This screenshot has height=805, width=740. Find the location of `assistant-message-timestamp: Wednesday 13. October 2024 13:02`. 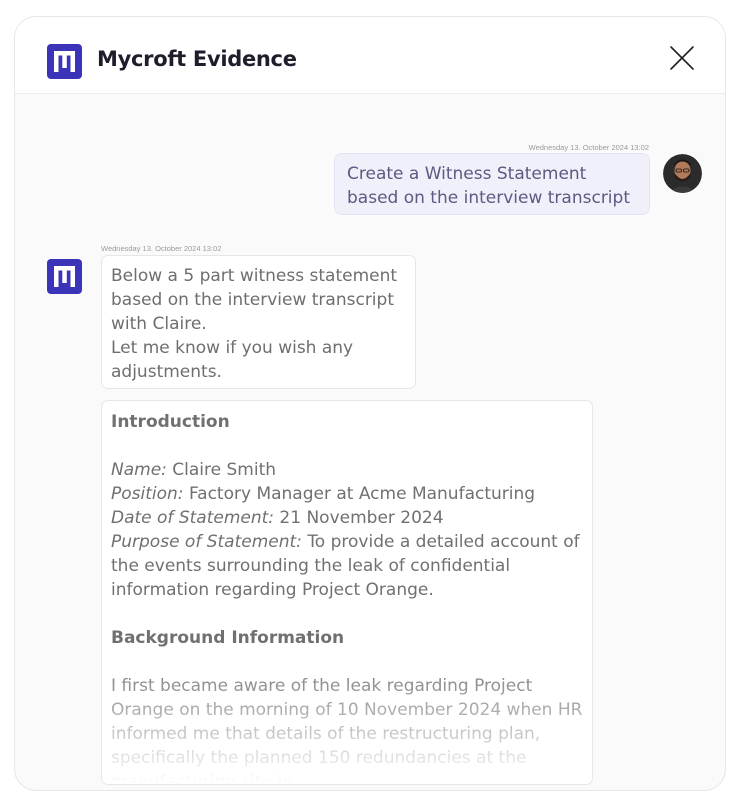

assistant-message-timestamp: Wednesday 13. October 2024 13:02 is located at coordinates (161, 248).